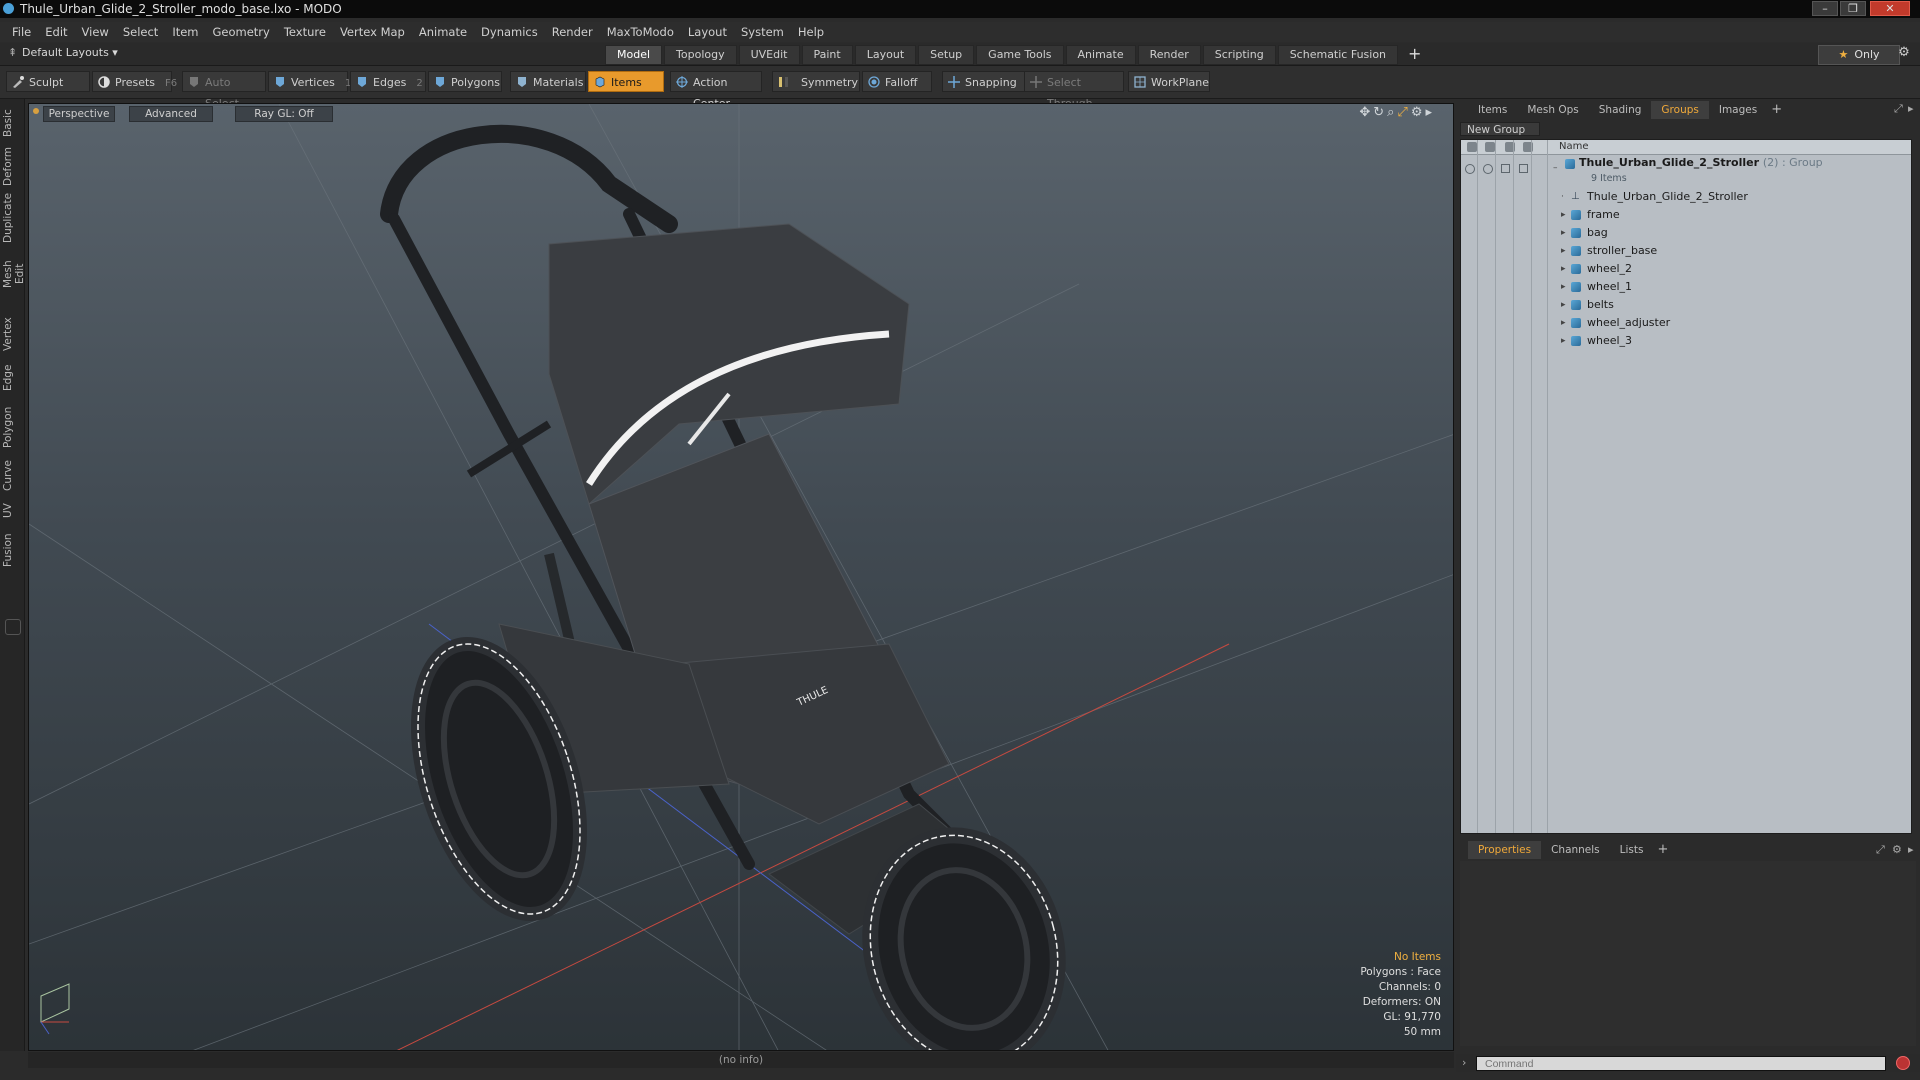 The image size is (1920, 1080). Describe the element at coordinates (12, 334) in the screenshot. I see `vtab-vertex: Vertex` at that location.